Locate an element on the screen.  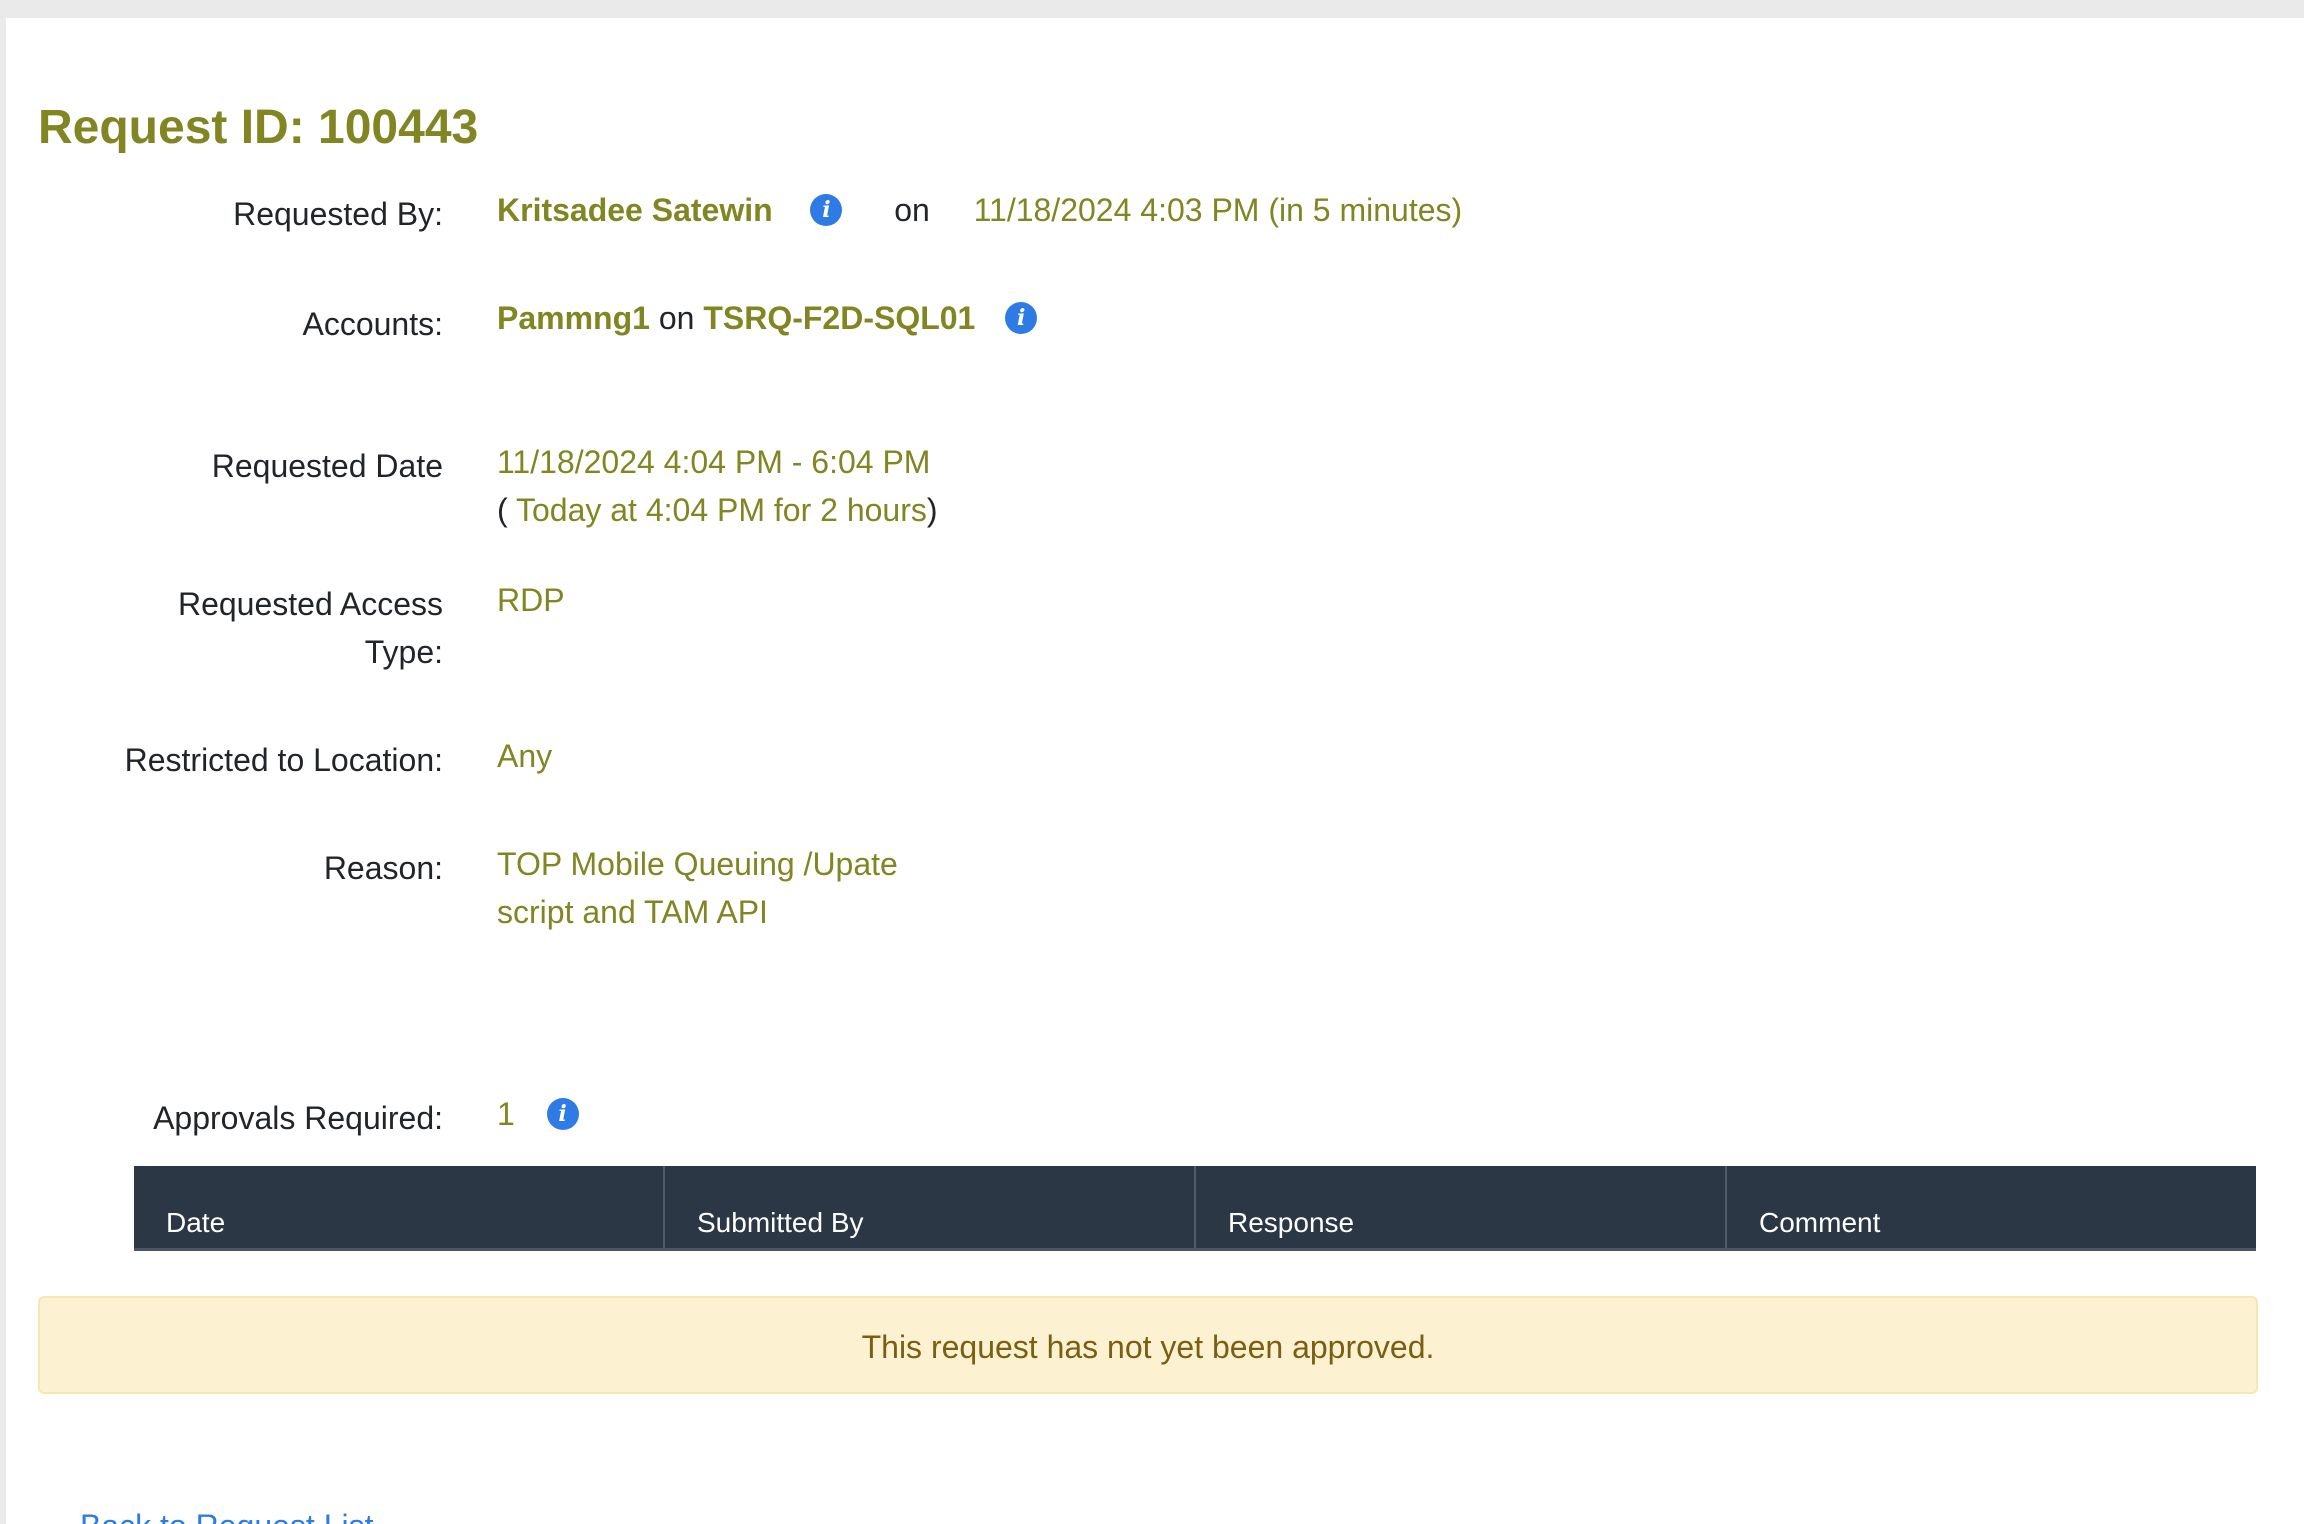
account-name: Pammng1 is located at coordinates (573, 318).